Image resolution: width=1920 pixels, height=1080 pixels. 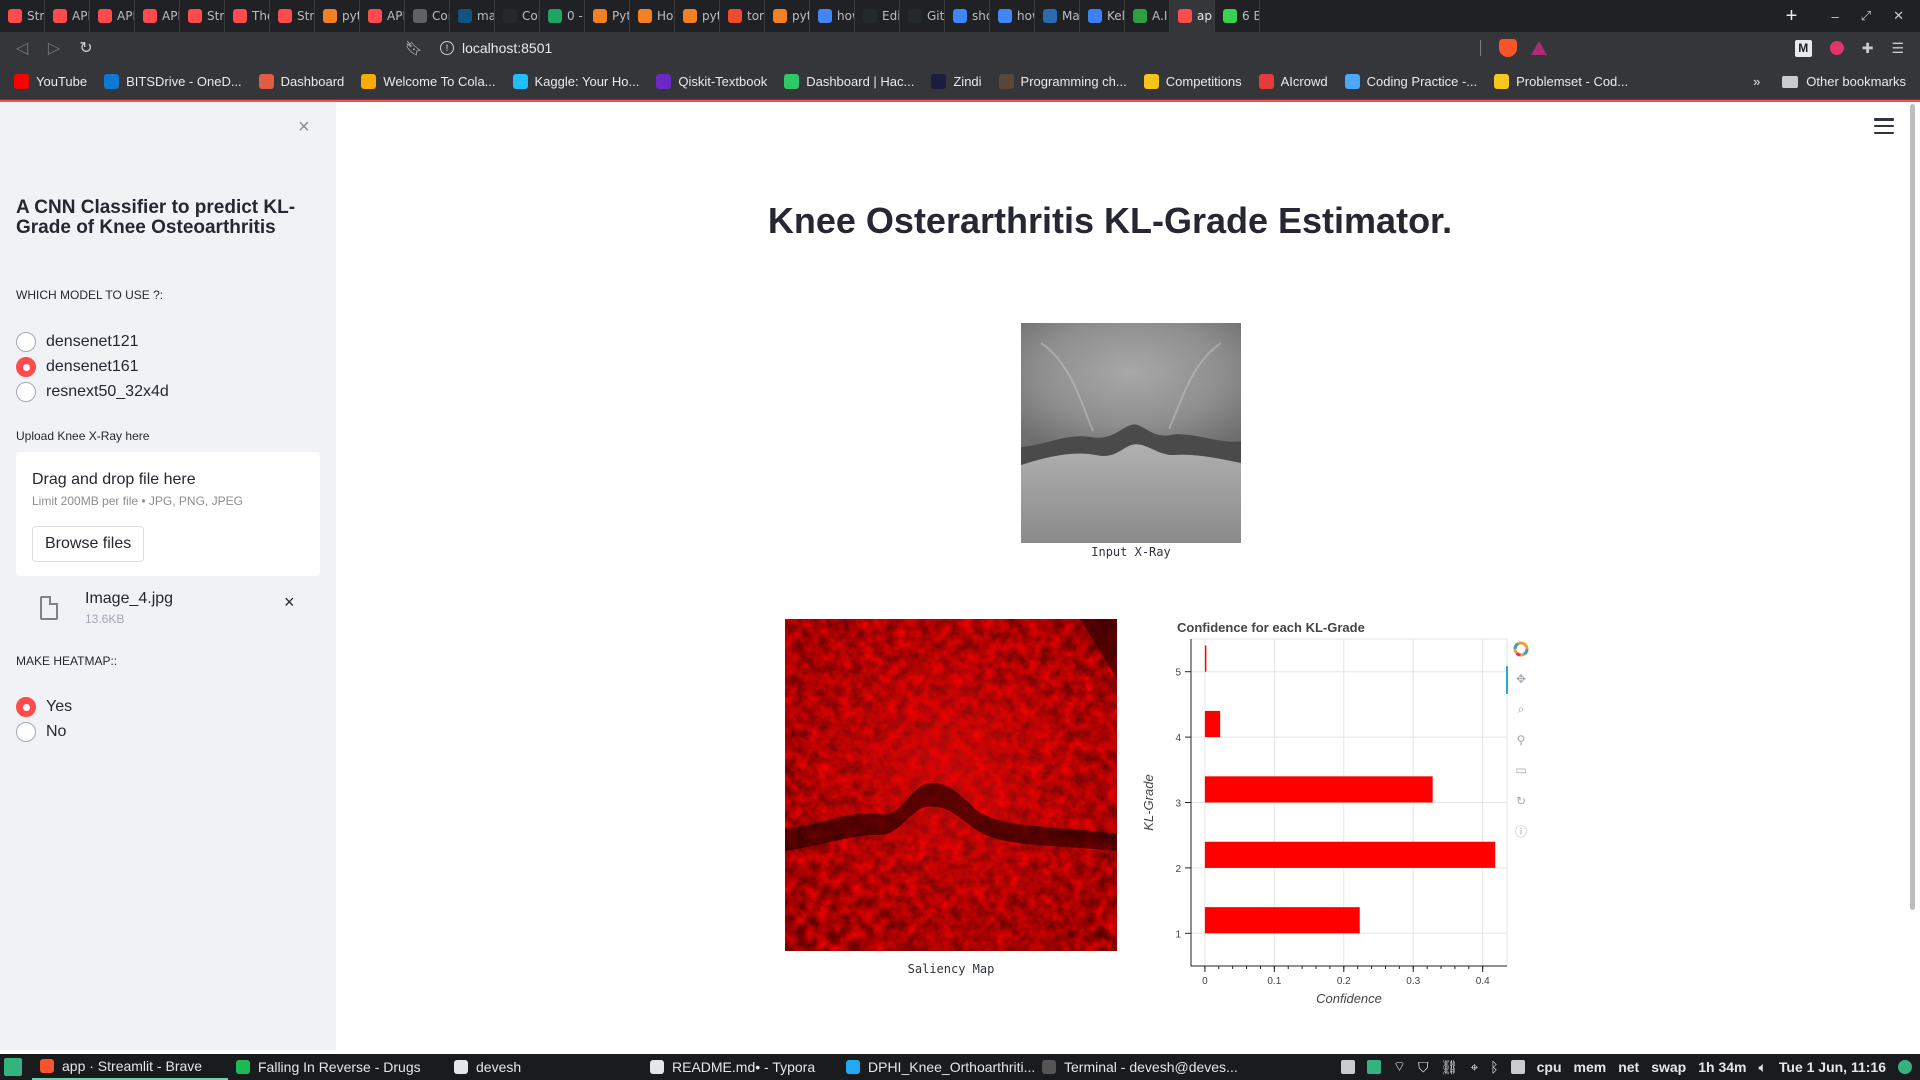 I want to click on forward-icon: ▷, so click(x=54, y=48).